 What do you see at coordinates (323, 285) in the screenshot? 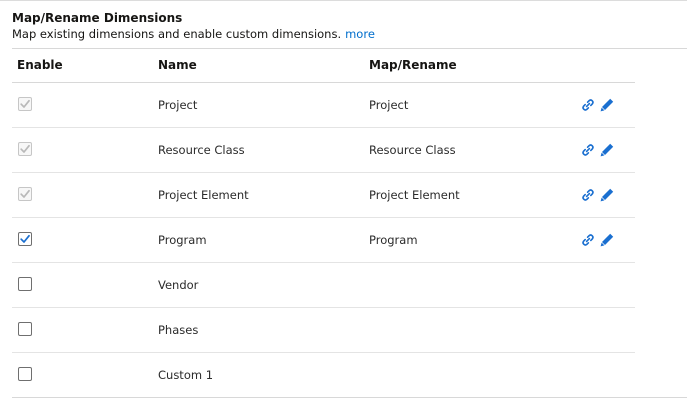
I see `table-row: Vendor` at bounding box center [323, 285].